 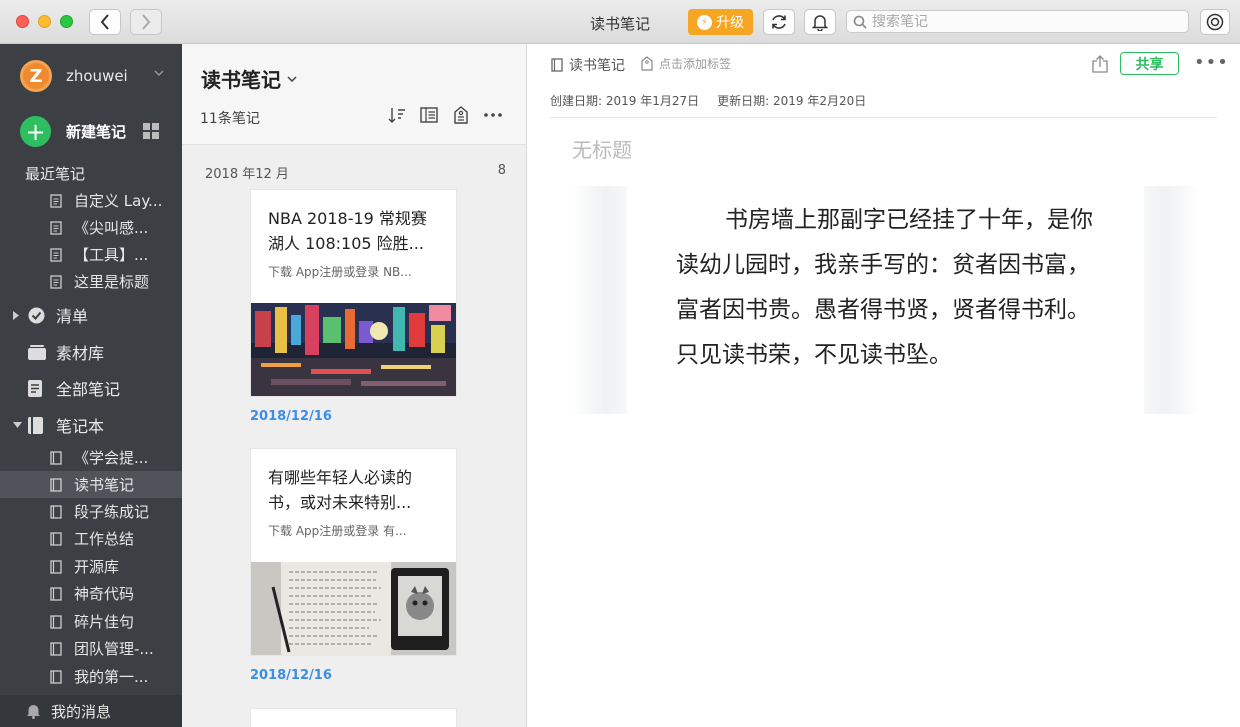 I want to click on upgrade-label: 升级, so click(x=730, y=23).